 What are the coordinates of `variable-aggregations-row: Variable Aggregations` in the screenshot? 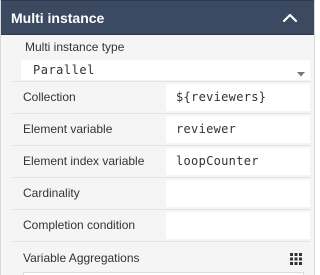 It's located at (161, 258).